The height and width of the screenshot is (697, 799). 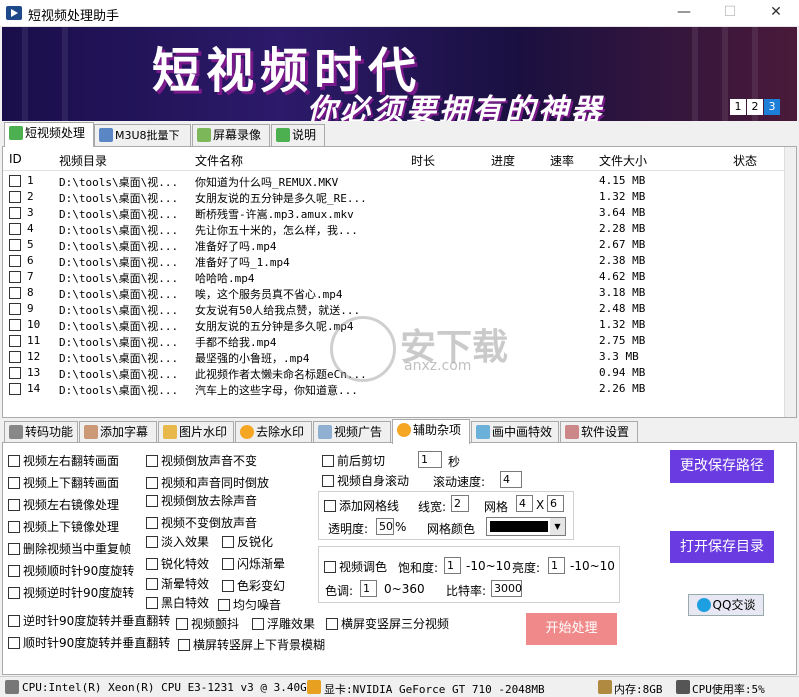 I want to click on color-shift-checkbox: 色彩变幻, so click(x=253, y=585).